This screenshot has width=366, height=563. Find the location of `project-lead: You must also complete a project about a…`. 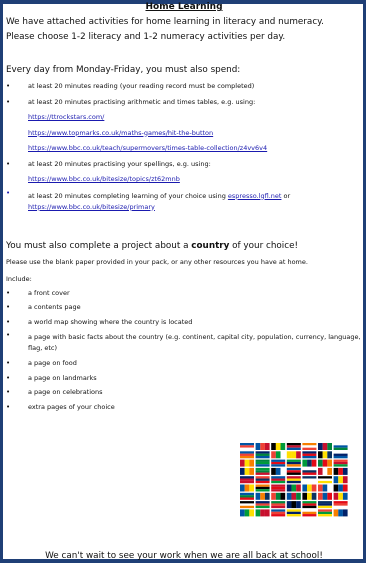

project-lead: You must also complete a project about a… is located at coordinates (152, 245).